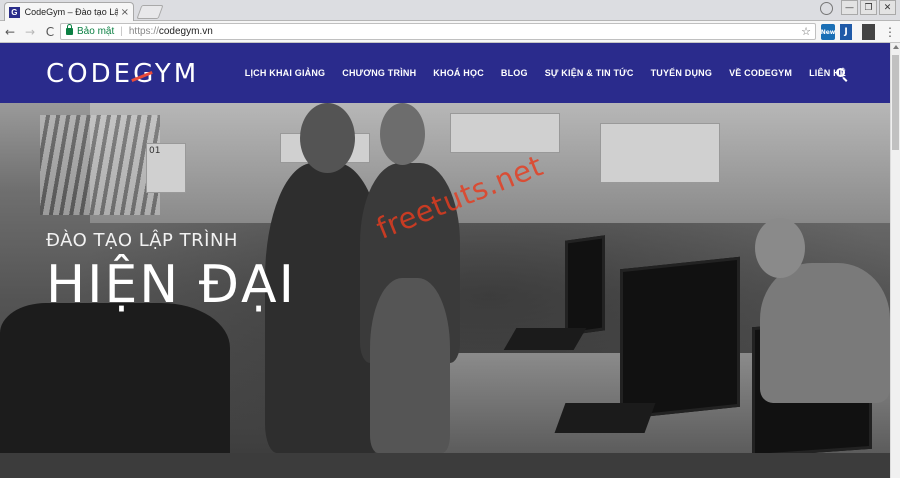 This screenshot has width=900, height=478. What do you see at coordinates (896, 47) in the screenshot?
I see `scroll-up-arrow-icon` at bounding box center [896, 47].